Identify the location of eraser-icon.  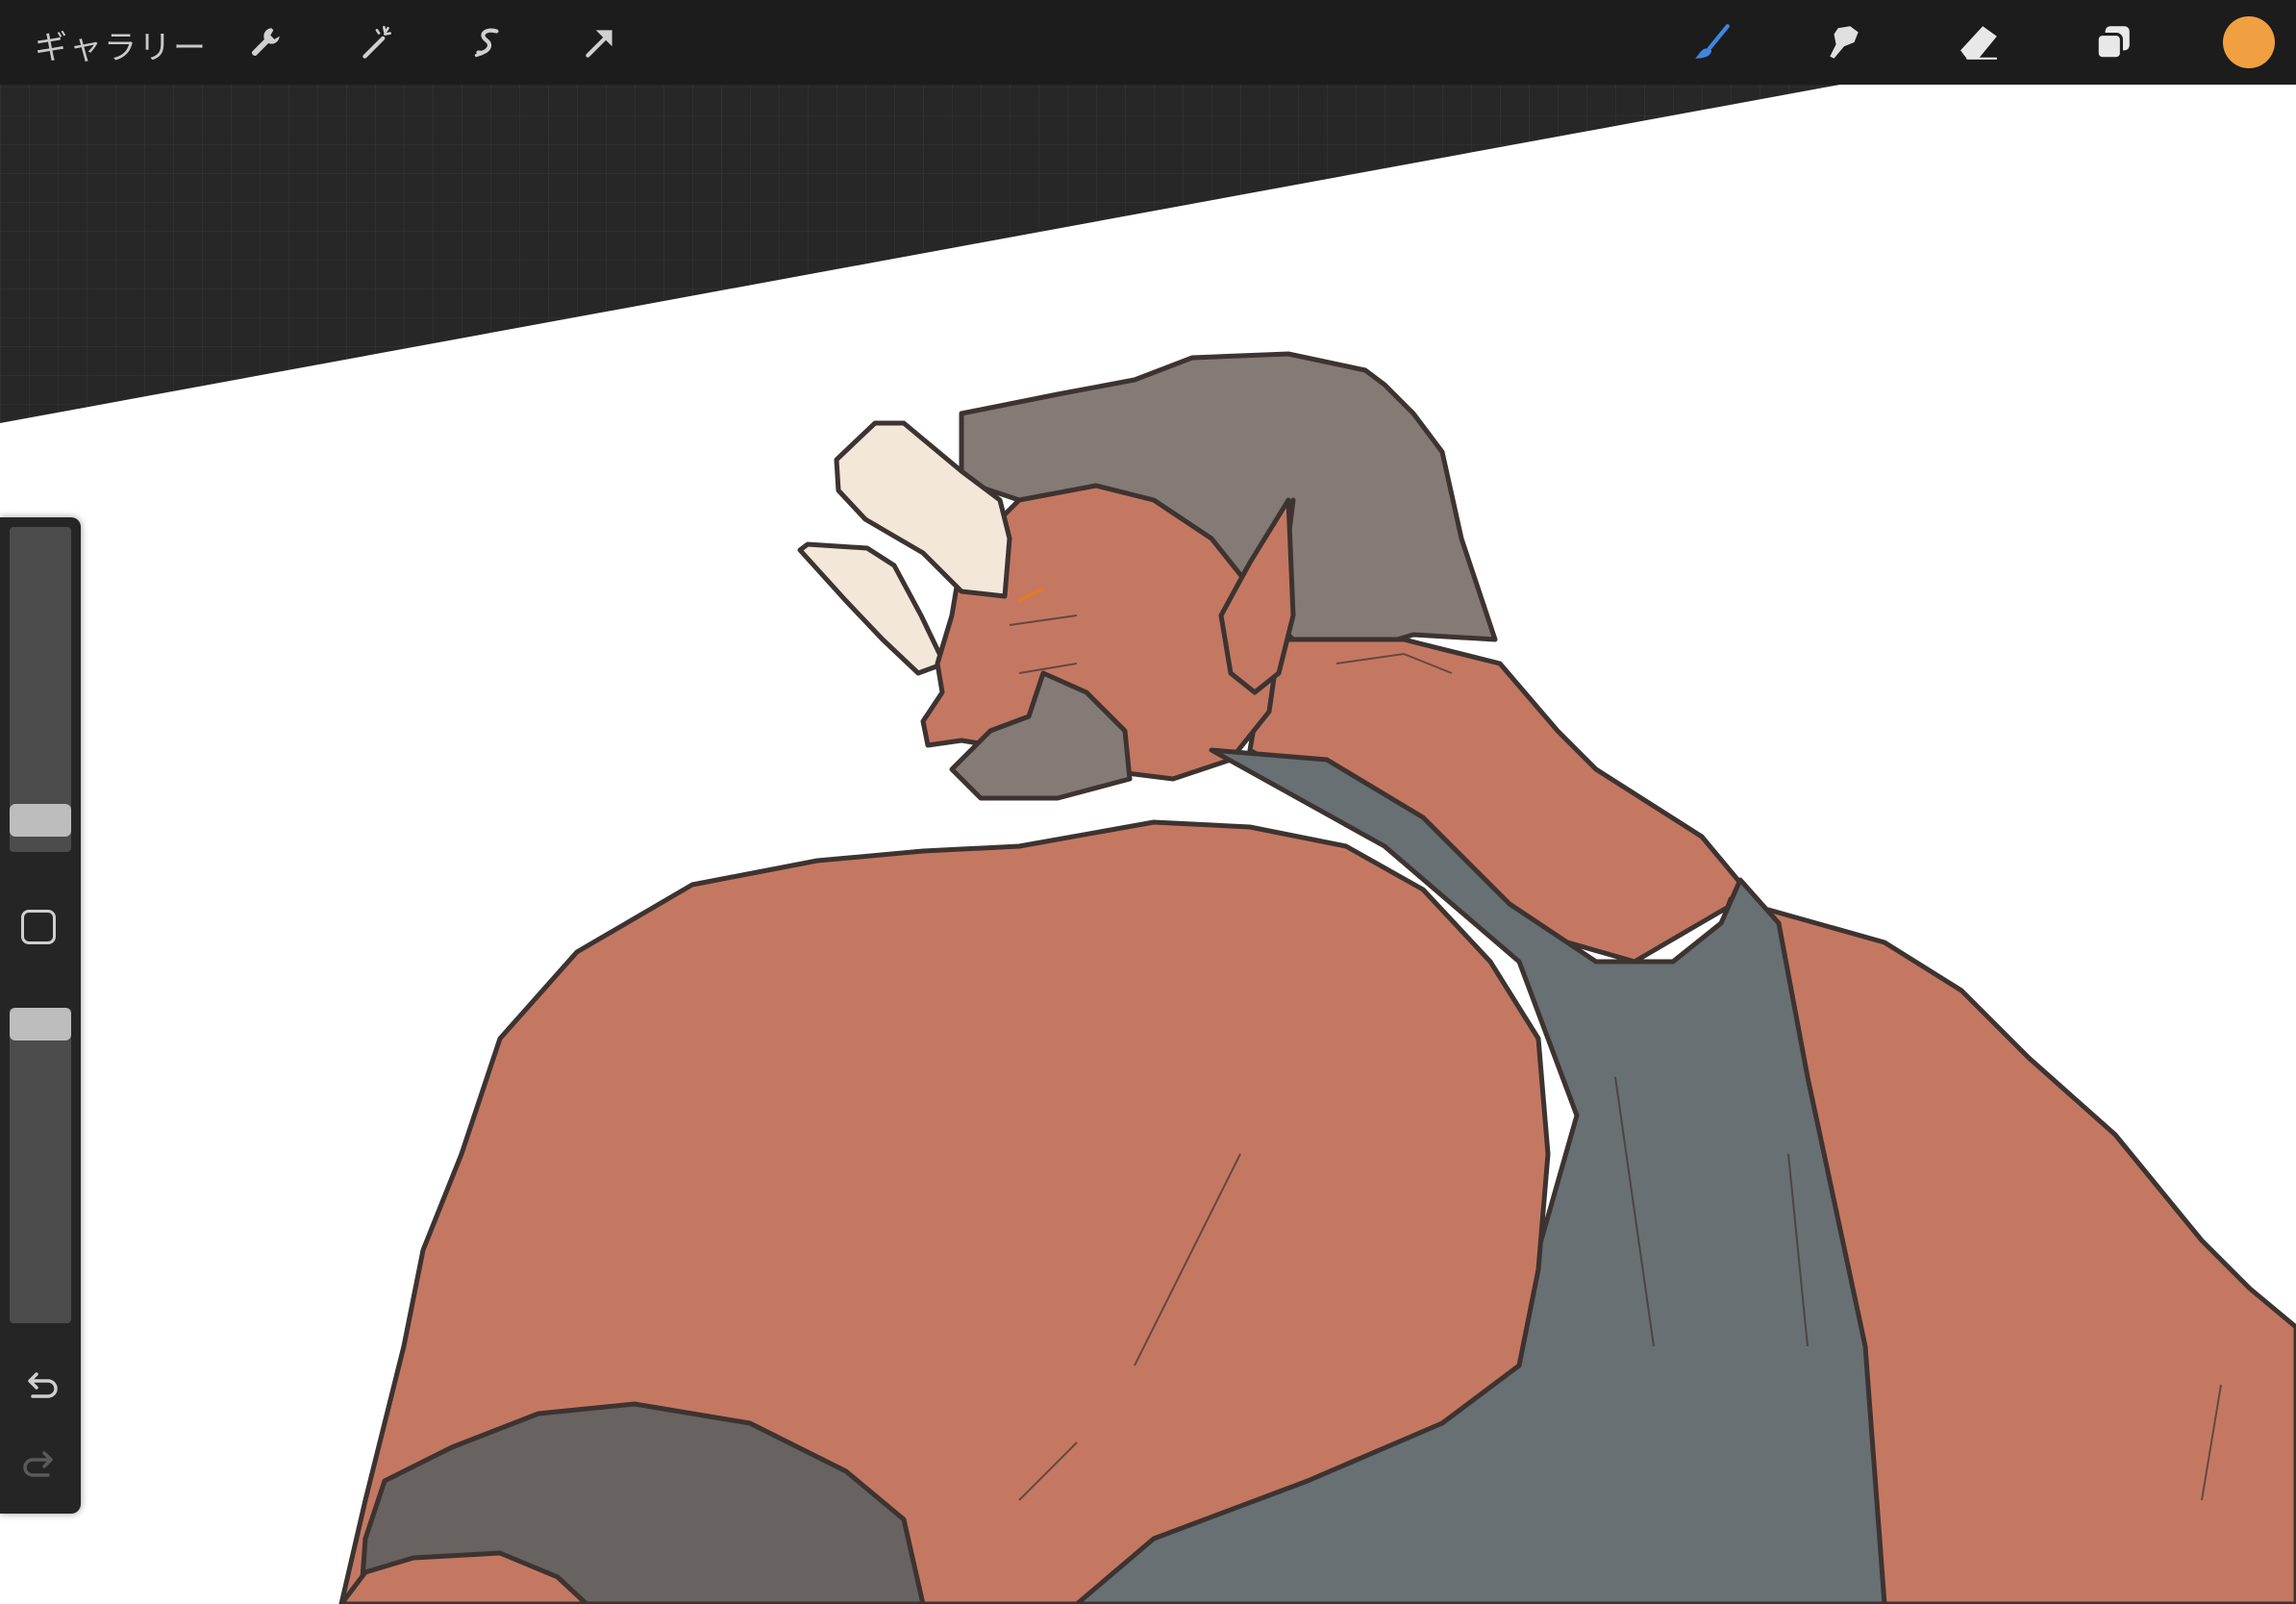
(1978, 43).